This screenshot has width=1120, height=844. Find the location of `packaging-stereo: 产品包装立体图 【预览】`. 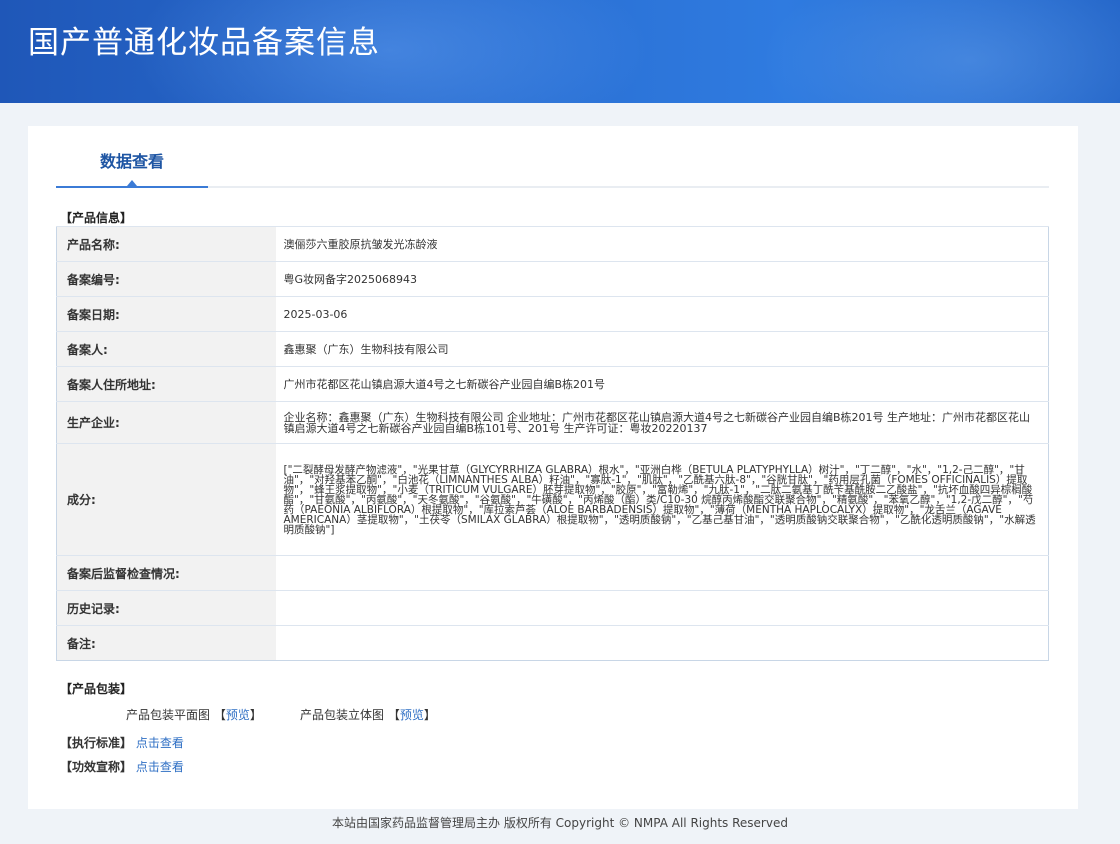

packaging-stereo: 产品包装立体图 【预览】 is located at coordinates (368, 714).